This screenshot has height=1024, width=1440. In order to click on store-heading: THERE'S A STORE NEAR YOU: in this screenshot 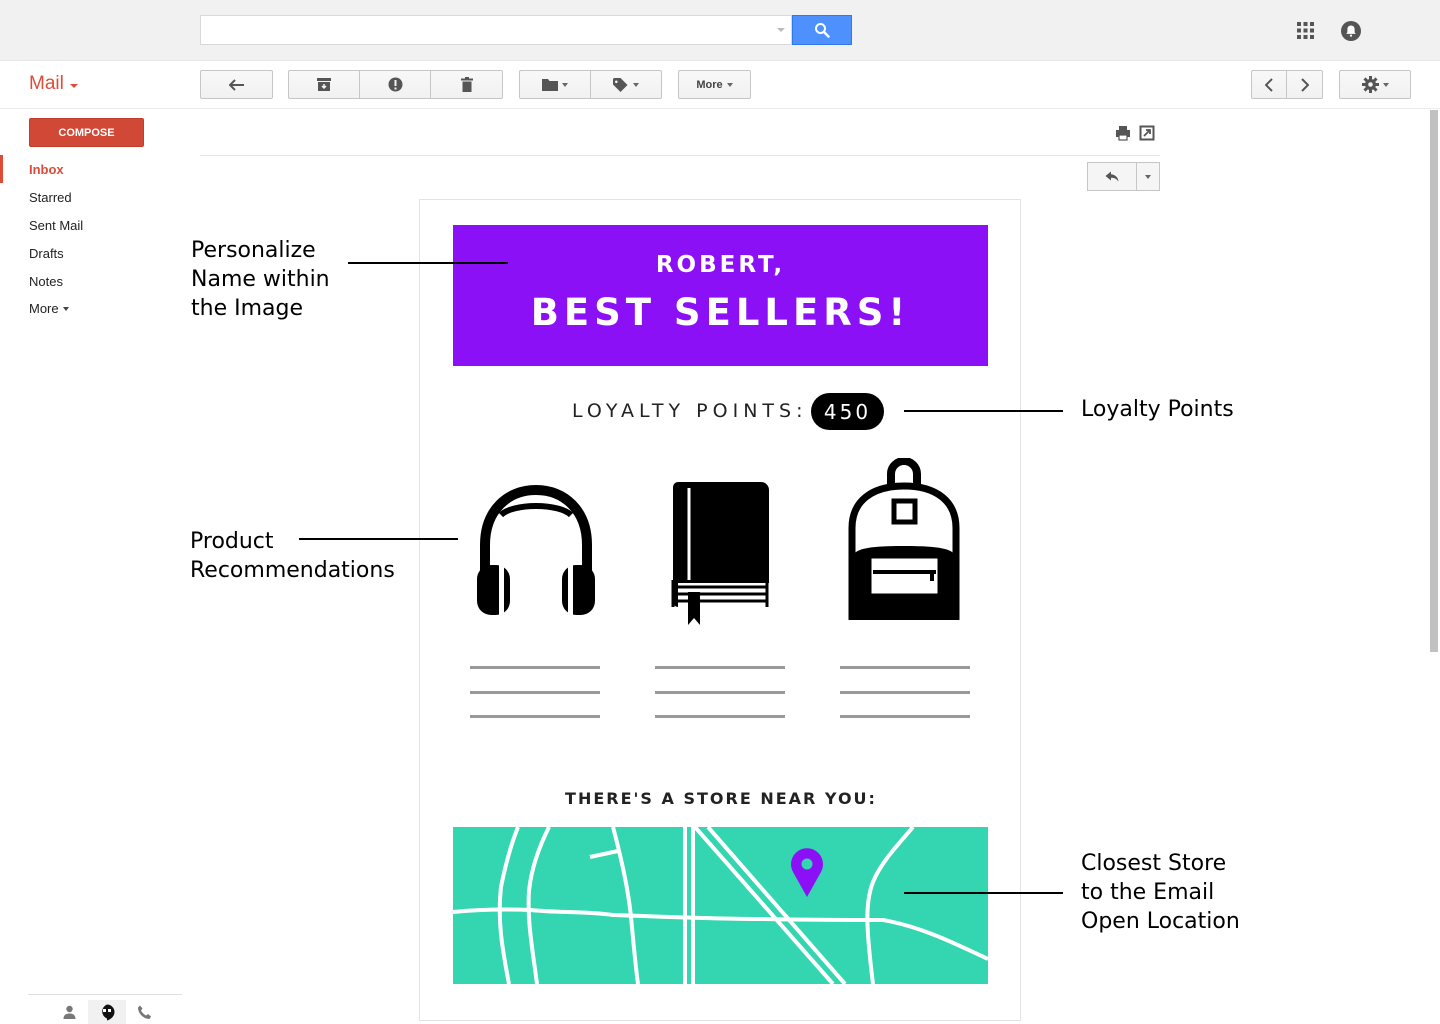, I will do `click(720, 798)`.